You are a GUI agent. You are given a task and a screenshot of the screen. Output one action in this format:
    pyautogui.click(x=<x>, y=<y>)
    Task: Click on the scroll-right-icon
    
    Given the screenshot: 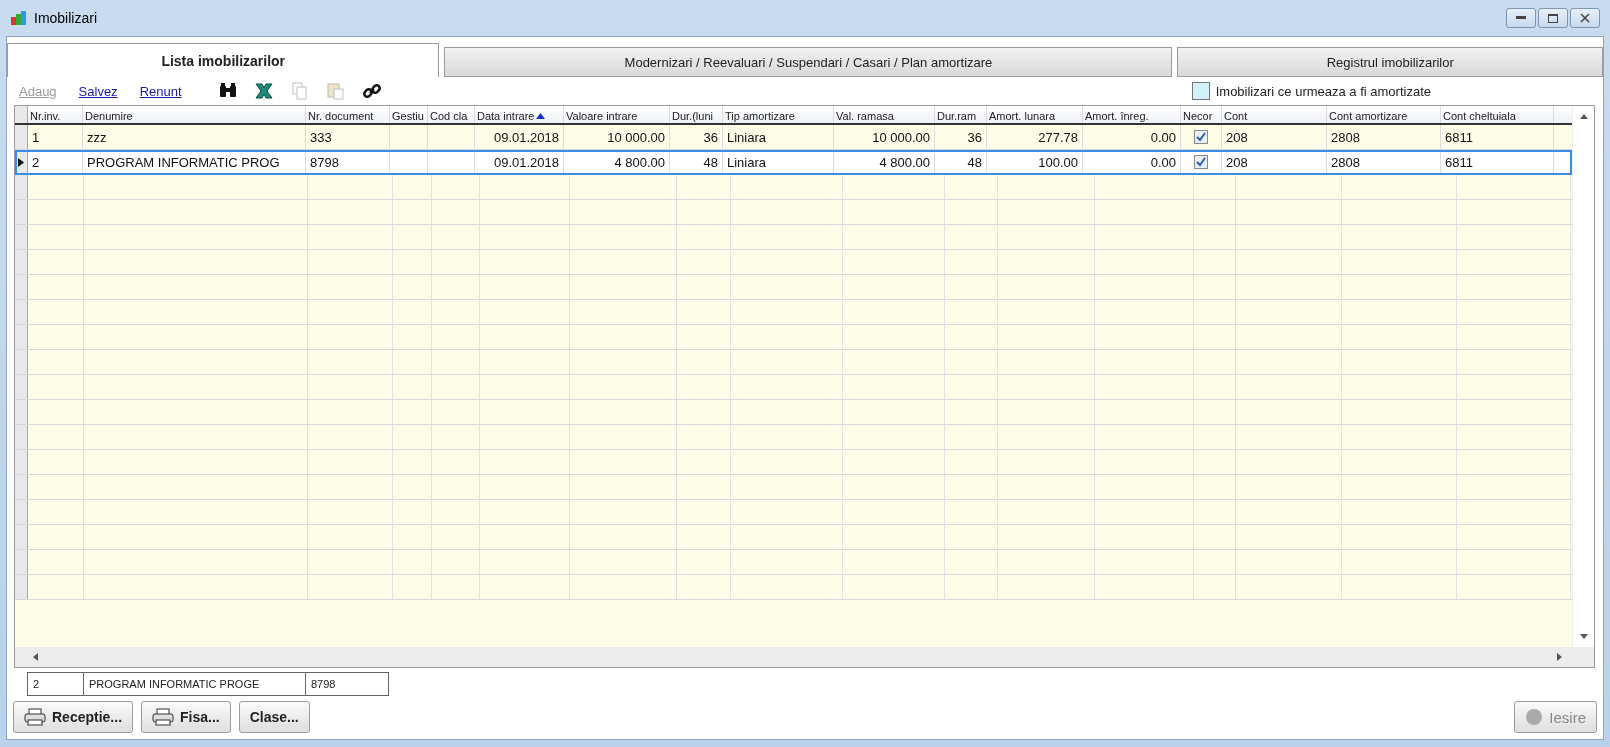 What is the action you would take?
    pyautogui.click(x=1559, y=657)
    